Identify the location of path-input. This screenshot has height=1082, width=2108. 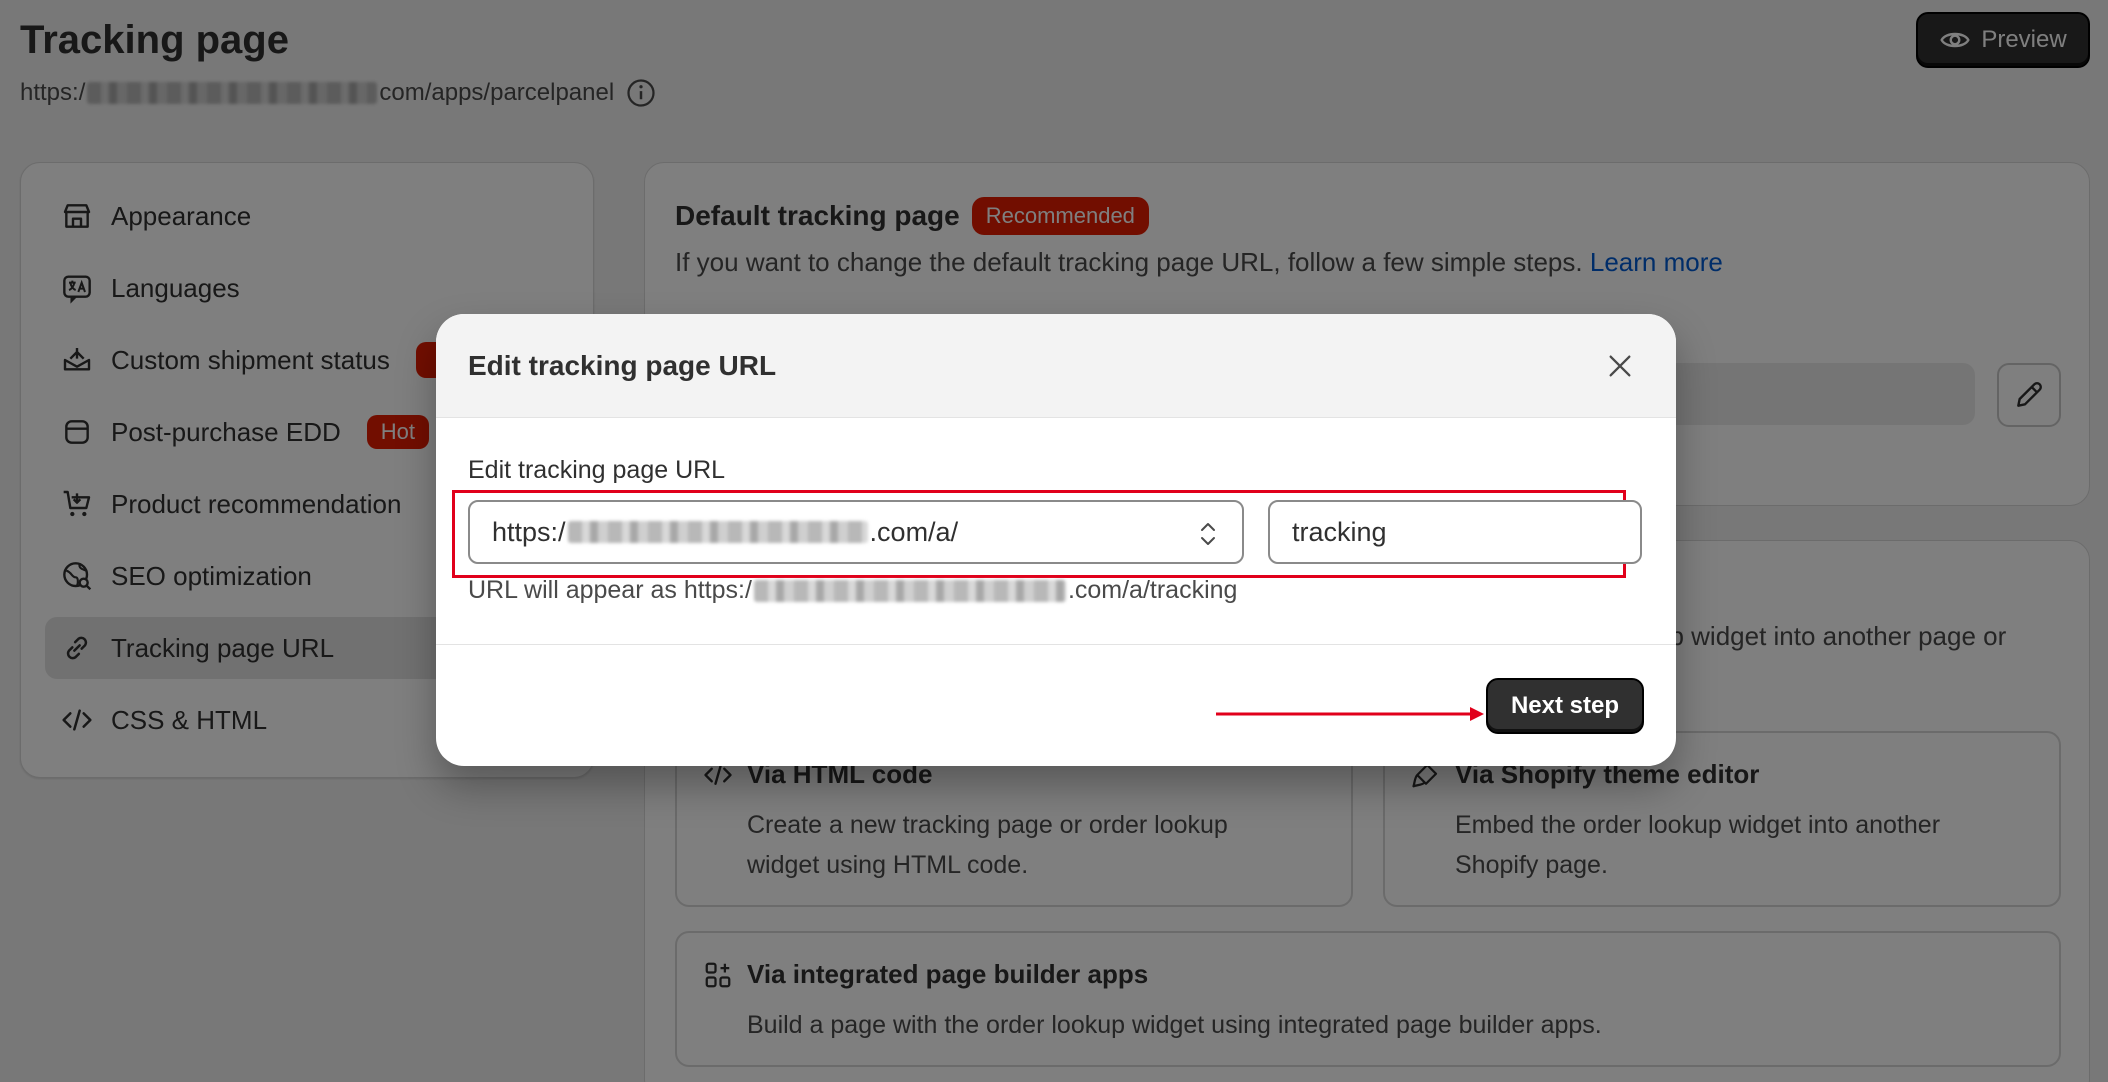
(1455, 532).